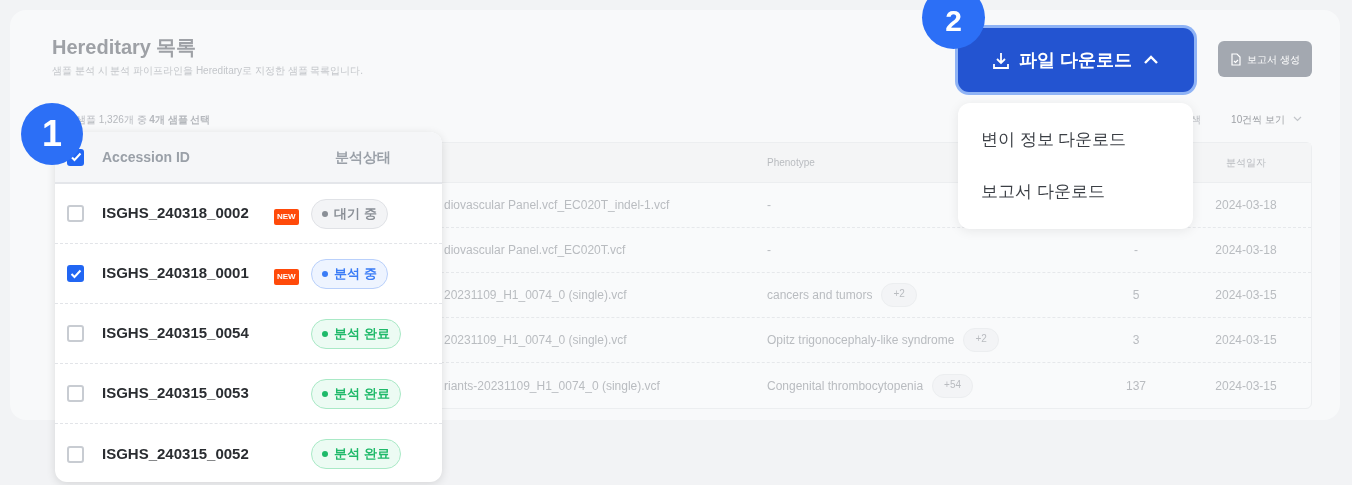 This screenshot has width=1352, height=485. What do you see at coordinates (1297, 119) in the screenshot?
I see `chevron-down-icon` at bounding box center [1297, 119].